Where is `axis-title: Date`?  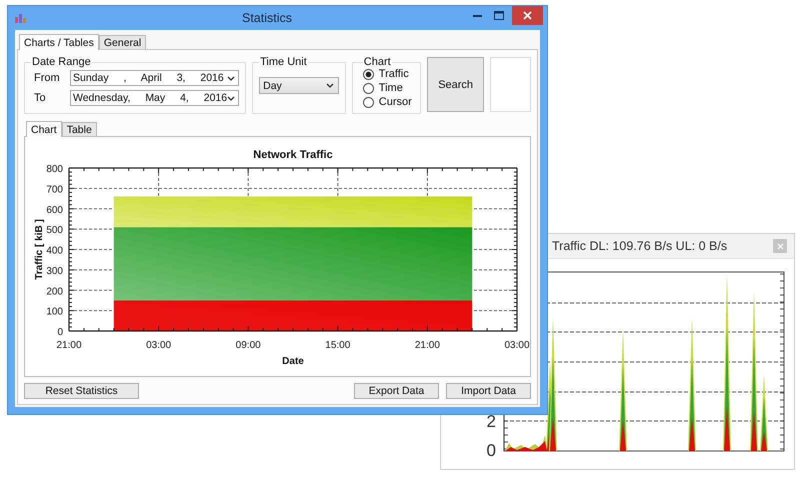
axis-title: Date is located at coordinates (293, 361).